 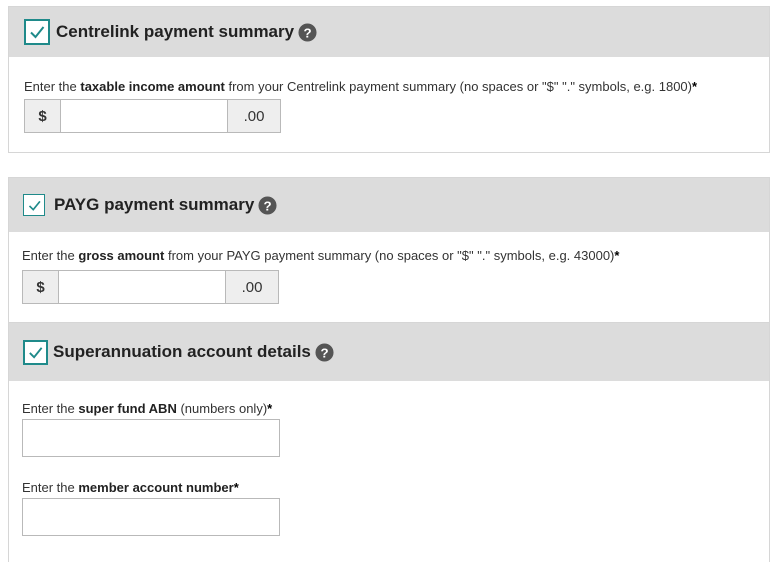 What do you see at coordinates (152, 86) in the screenshot?
I see `prompt-bold-text: taxable income amount` at bounding box center [152, 86].